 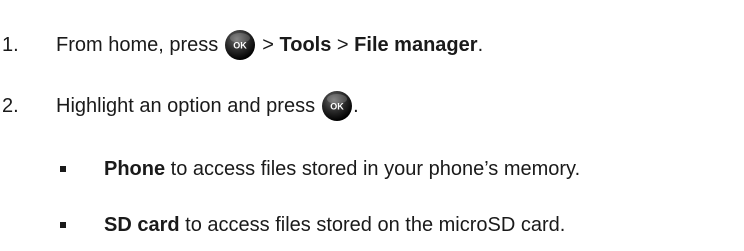 I want to click on step-text: From home, press, so click(x=137, y=45).